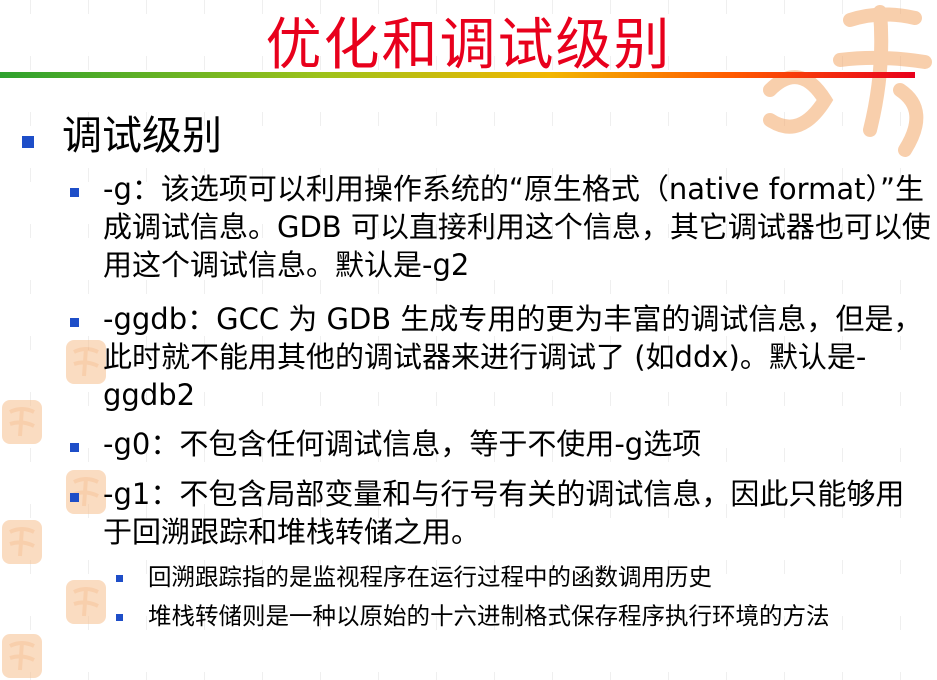  What do you see at coordinates (430, 577) in the screenshot?
I see `sub-item-backtrace: 回溯跟踪指的是监视程序在运行过程中的函数调用历史` at bounding box center [430, 577].